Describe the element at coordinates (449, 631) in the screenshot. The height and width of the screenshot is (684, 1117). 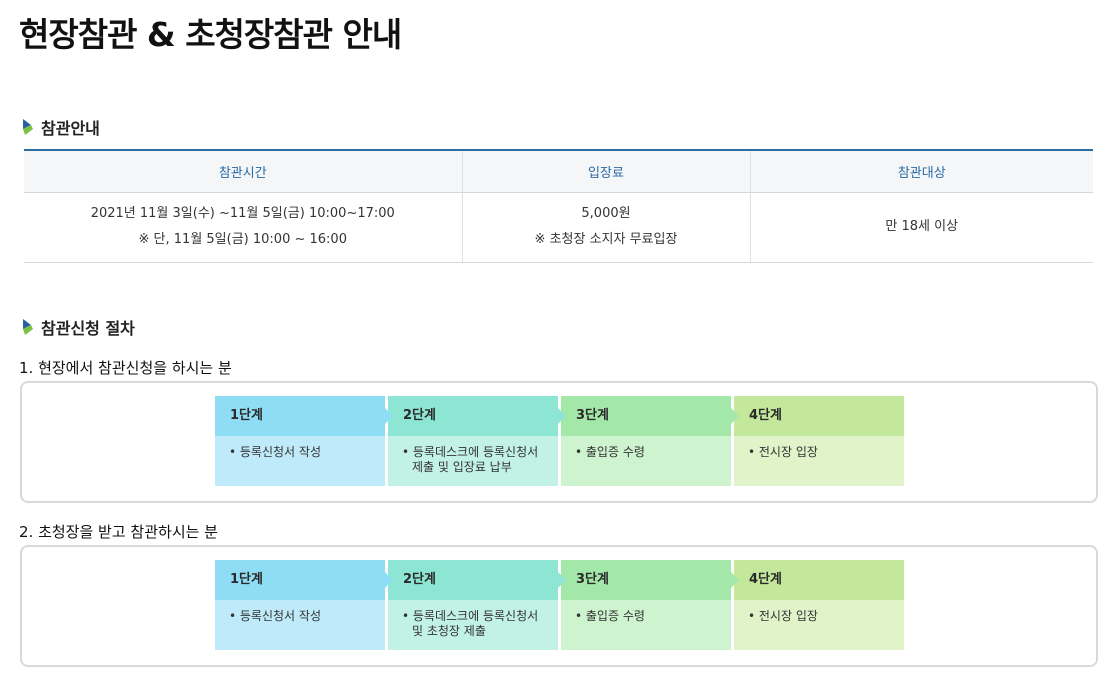
I see `step-description-line: 및 초청장 제출` at that location.